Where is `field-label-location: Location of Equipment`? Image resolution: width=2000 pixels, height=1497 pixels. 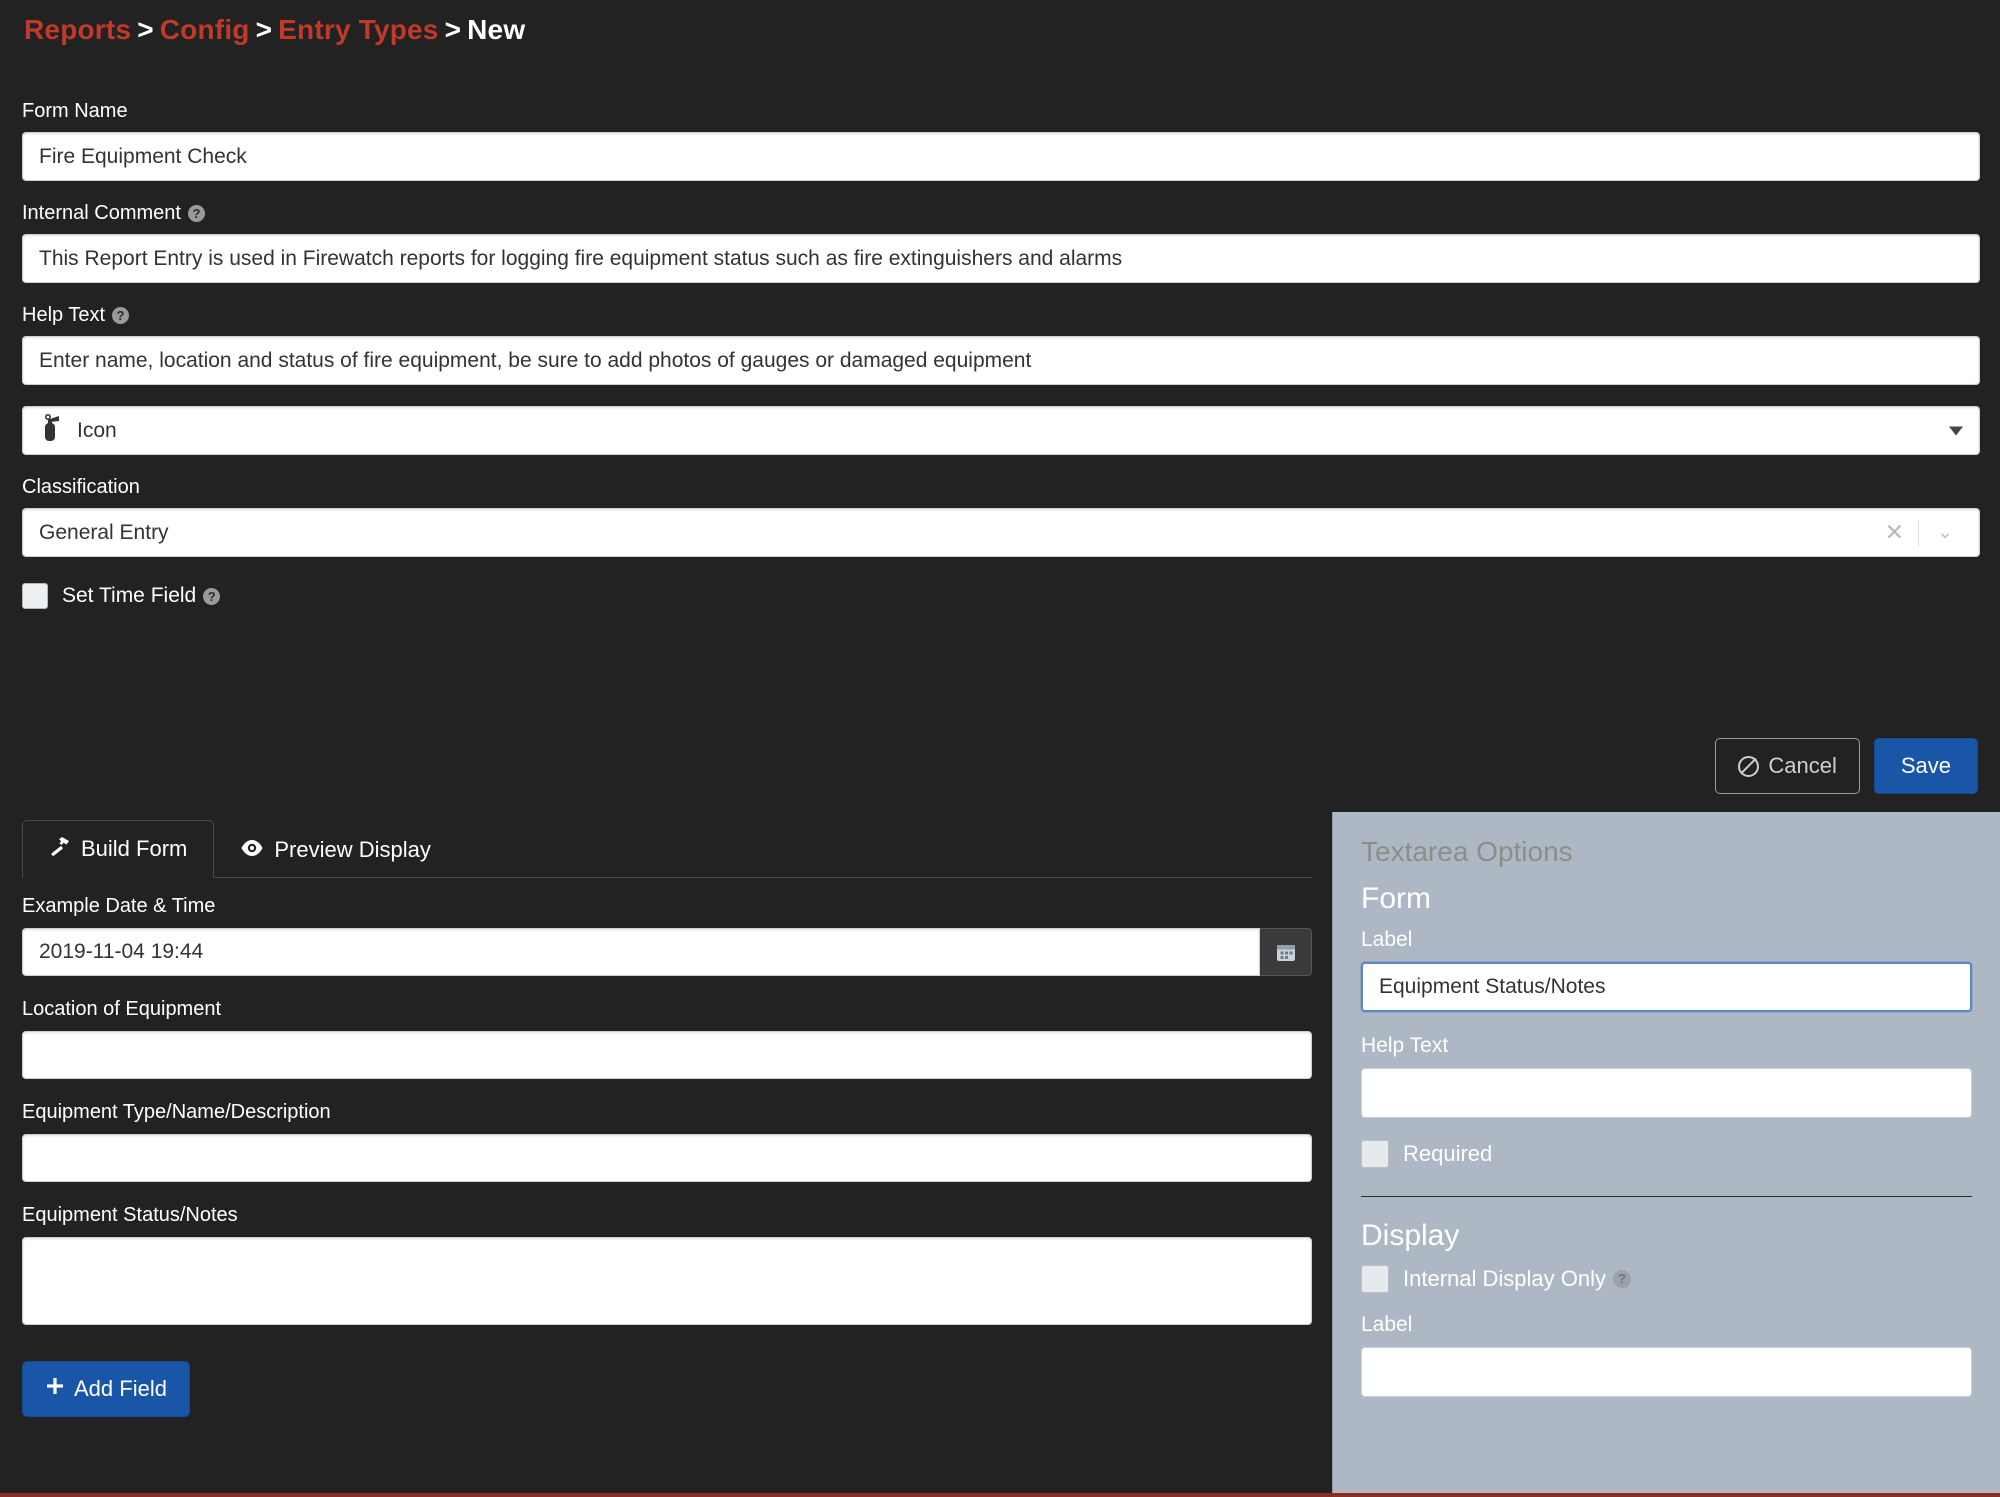
field-label-location: Location of Equipment is located at coordinates (122, 1009).